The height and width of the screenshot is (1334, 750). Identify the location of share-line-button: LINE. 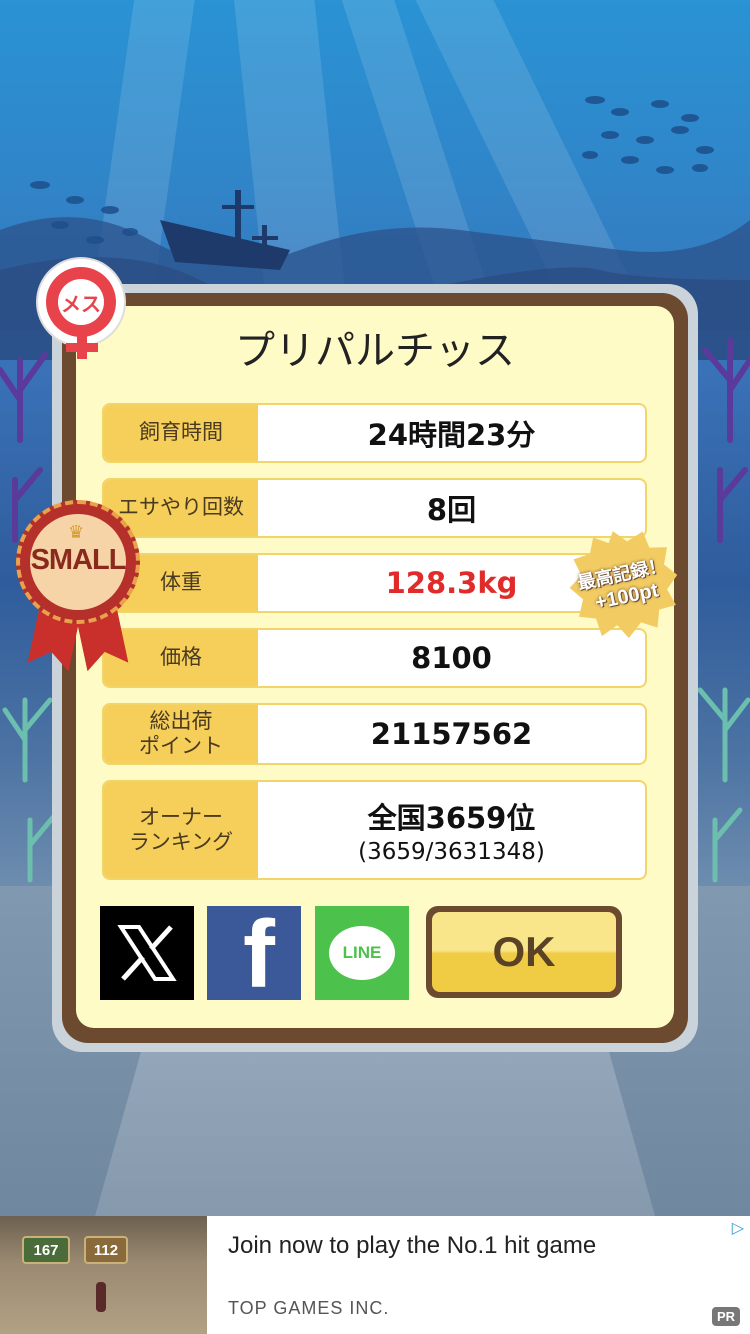
(362, 953).